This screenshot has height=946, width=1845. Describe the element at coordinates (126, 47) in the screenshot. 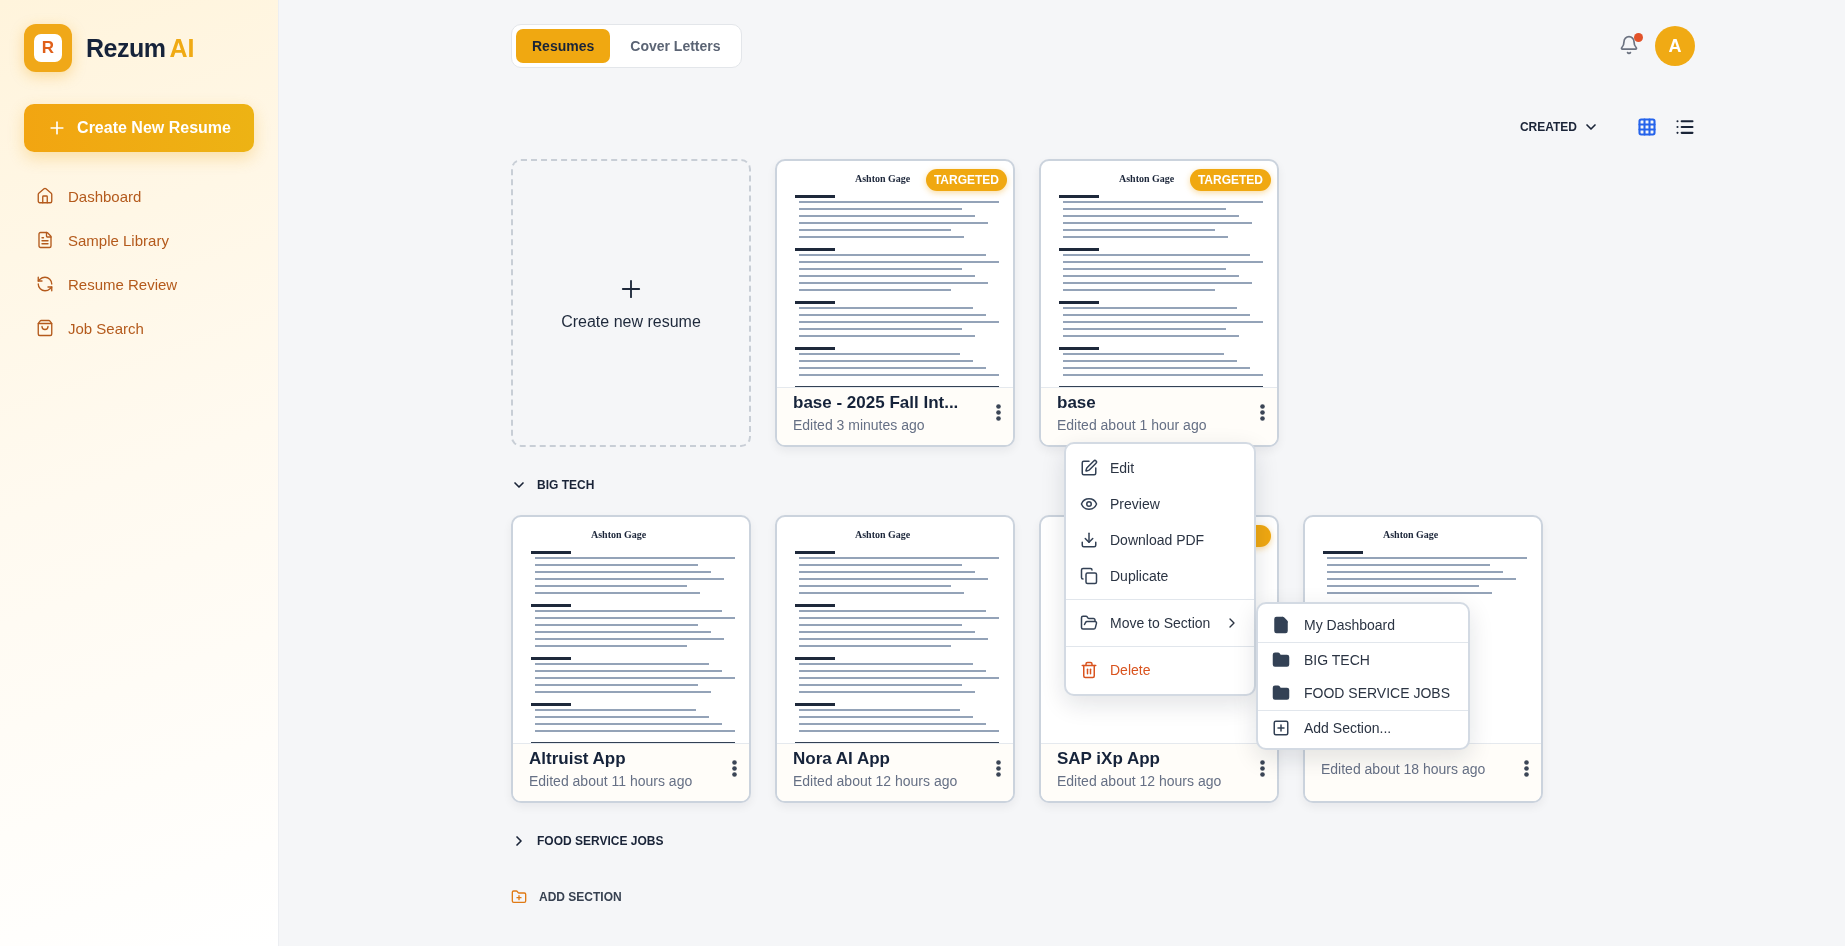

I see `brand-name: Rezum` at that location.